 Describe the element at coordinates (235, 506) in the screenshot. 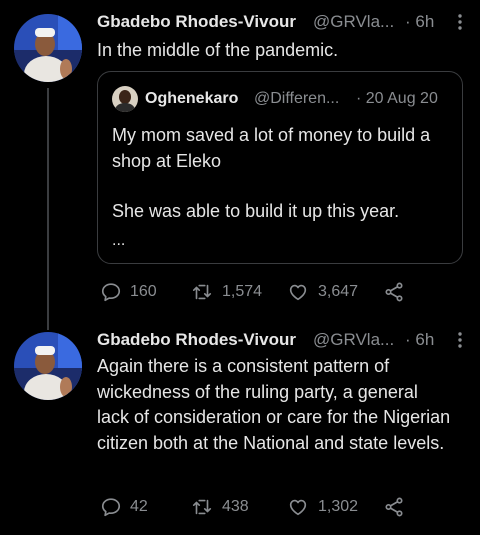

I see `retweet-count: 438` at that location.